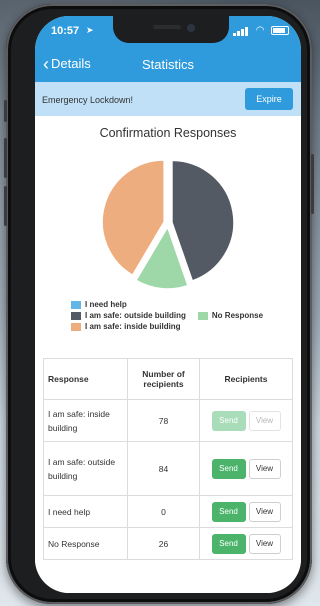 This screenshot has height=606, width=320. What do you see at coordinates (163, 468) in the screenshot?
I see `recipient-count: 84` at bounding box center [163, 468].